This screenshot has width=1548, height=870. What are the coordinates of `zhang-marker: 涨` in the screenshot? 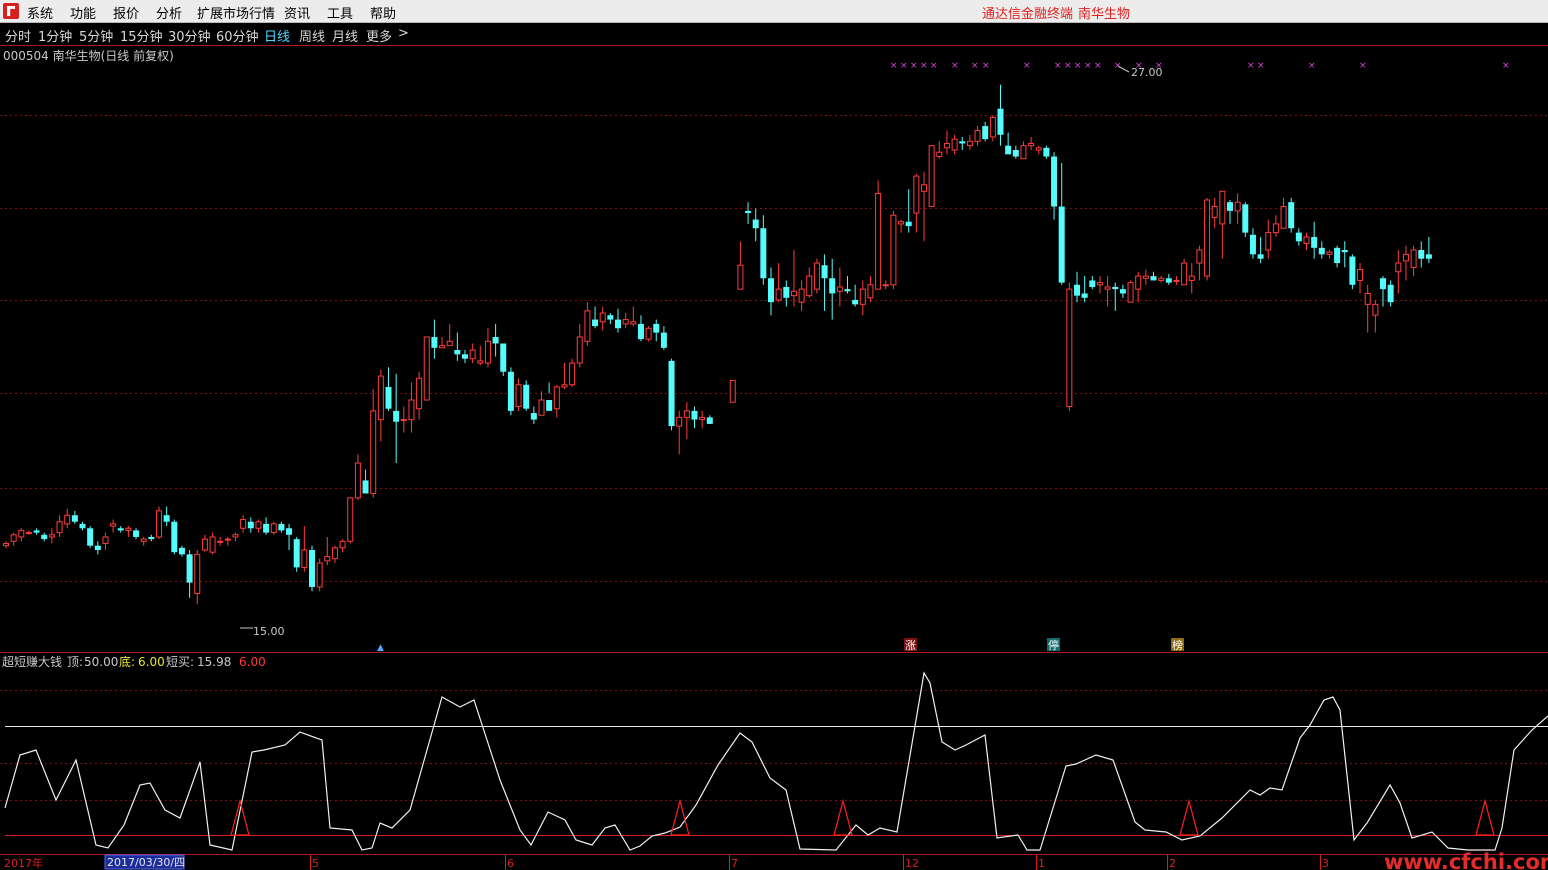 It's located at (910, 645).